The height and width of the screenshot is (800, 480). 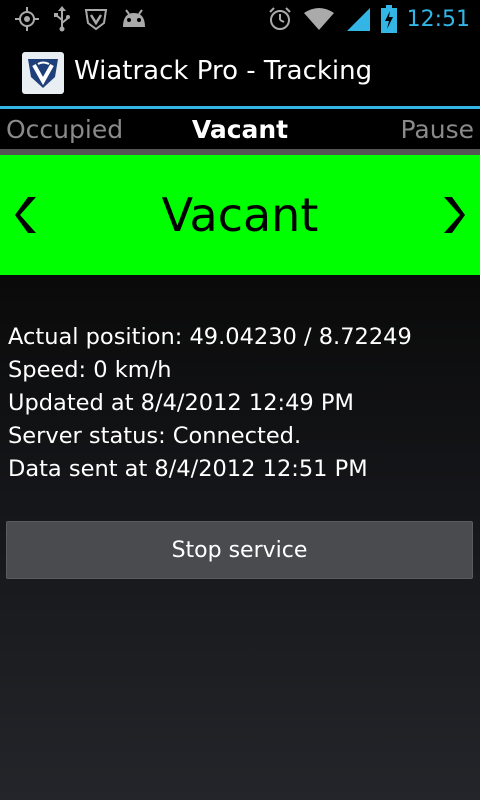 What do you see at coordinates (223, 71) in the screenshot?
I see `page-title: Wiatrack Pro - Tracking` at bounding box center [223, 71].